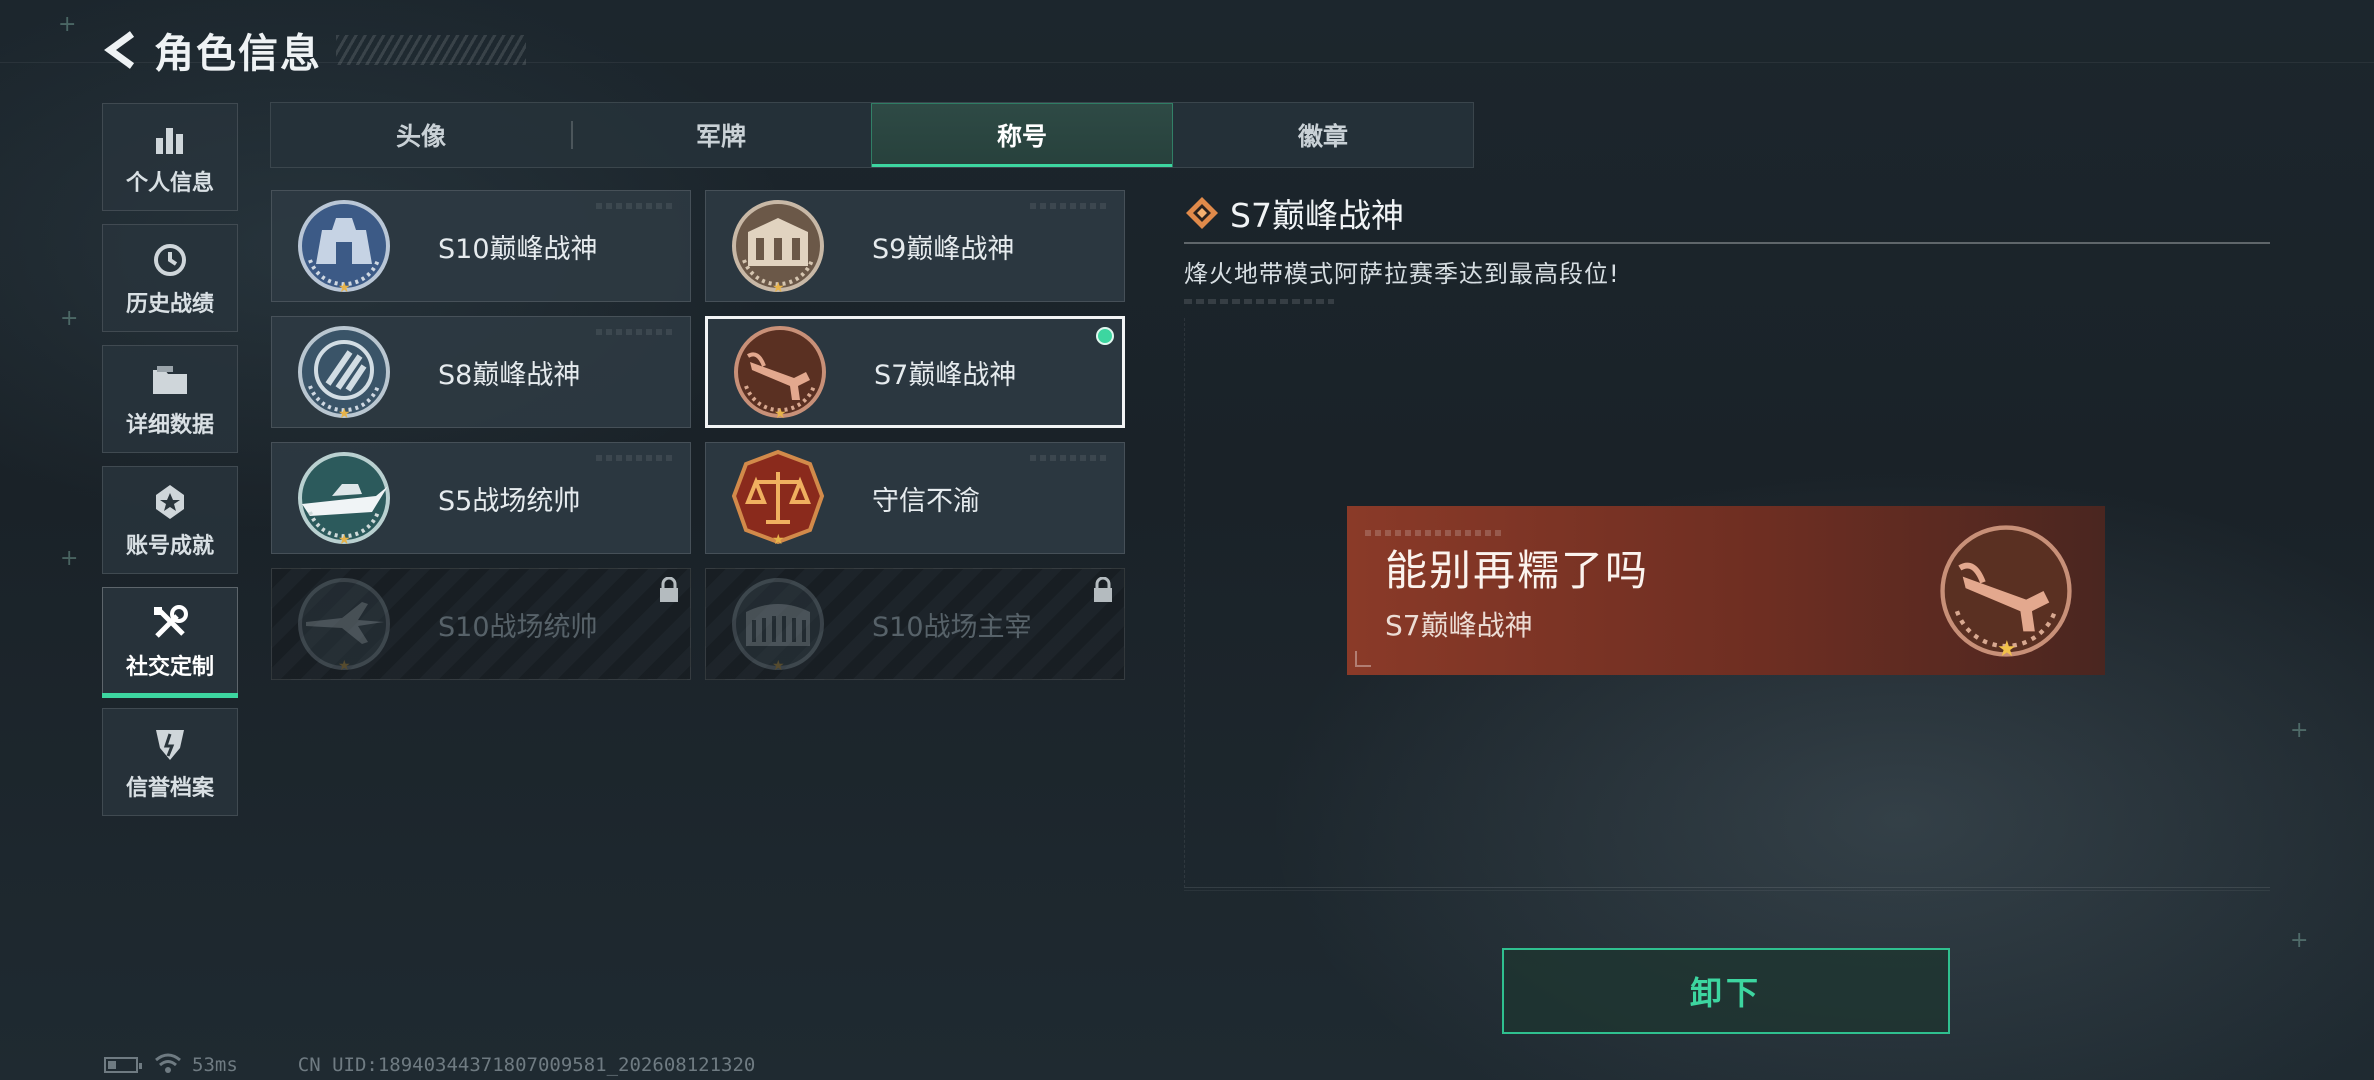 This screenshot has height=1080, width=2374. Describe the element at coordinates (123, 1065) in the screenshot. I see `battery-icon` at that location.